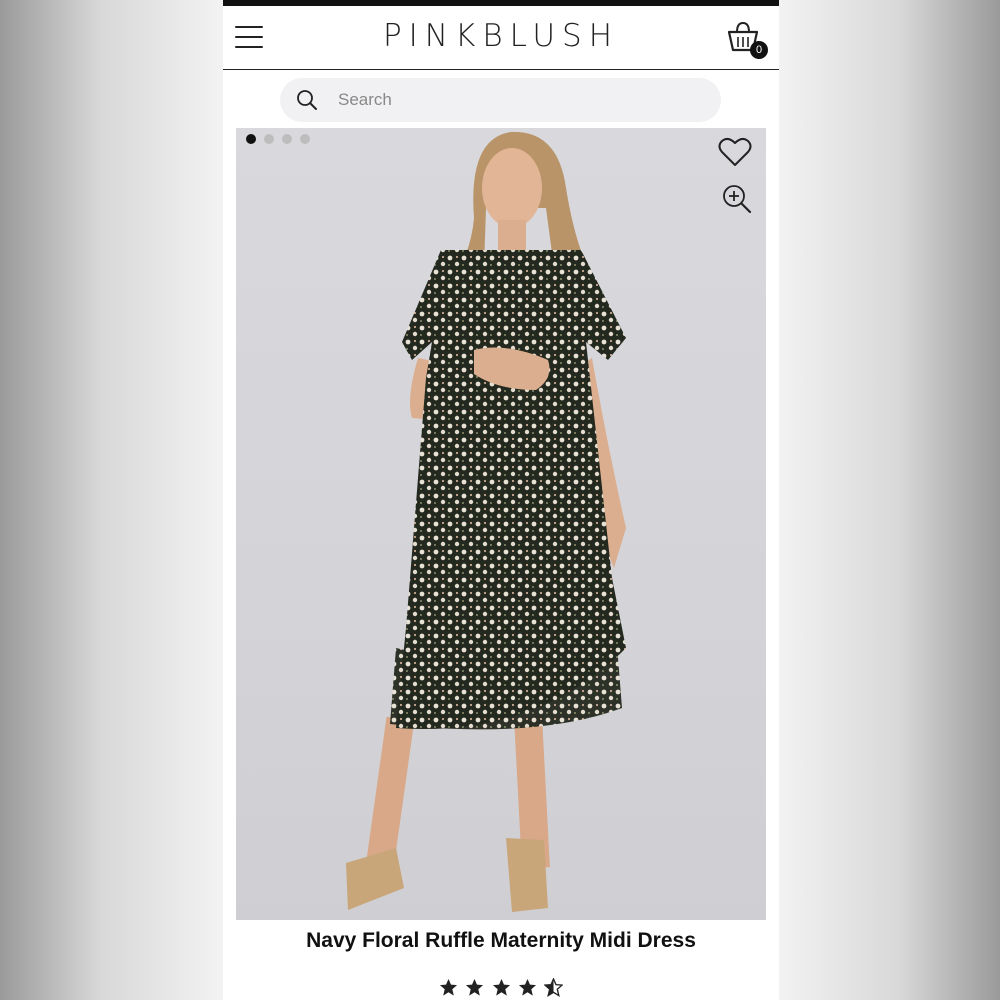  I want to click on zoom-button, so click(737, 199).